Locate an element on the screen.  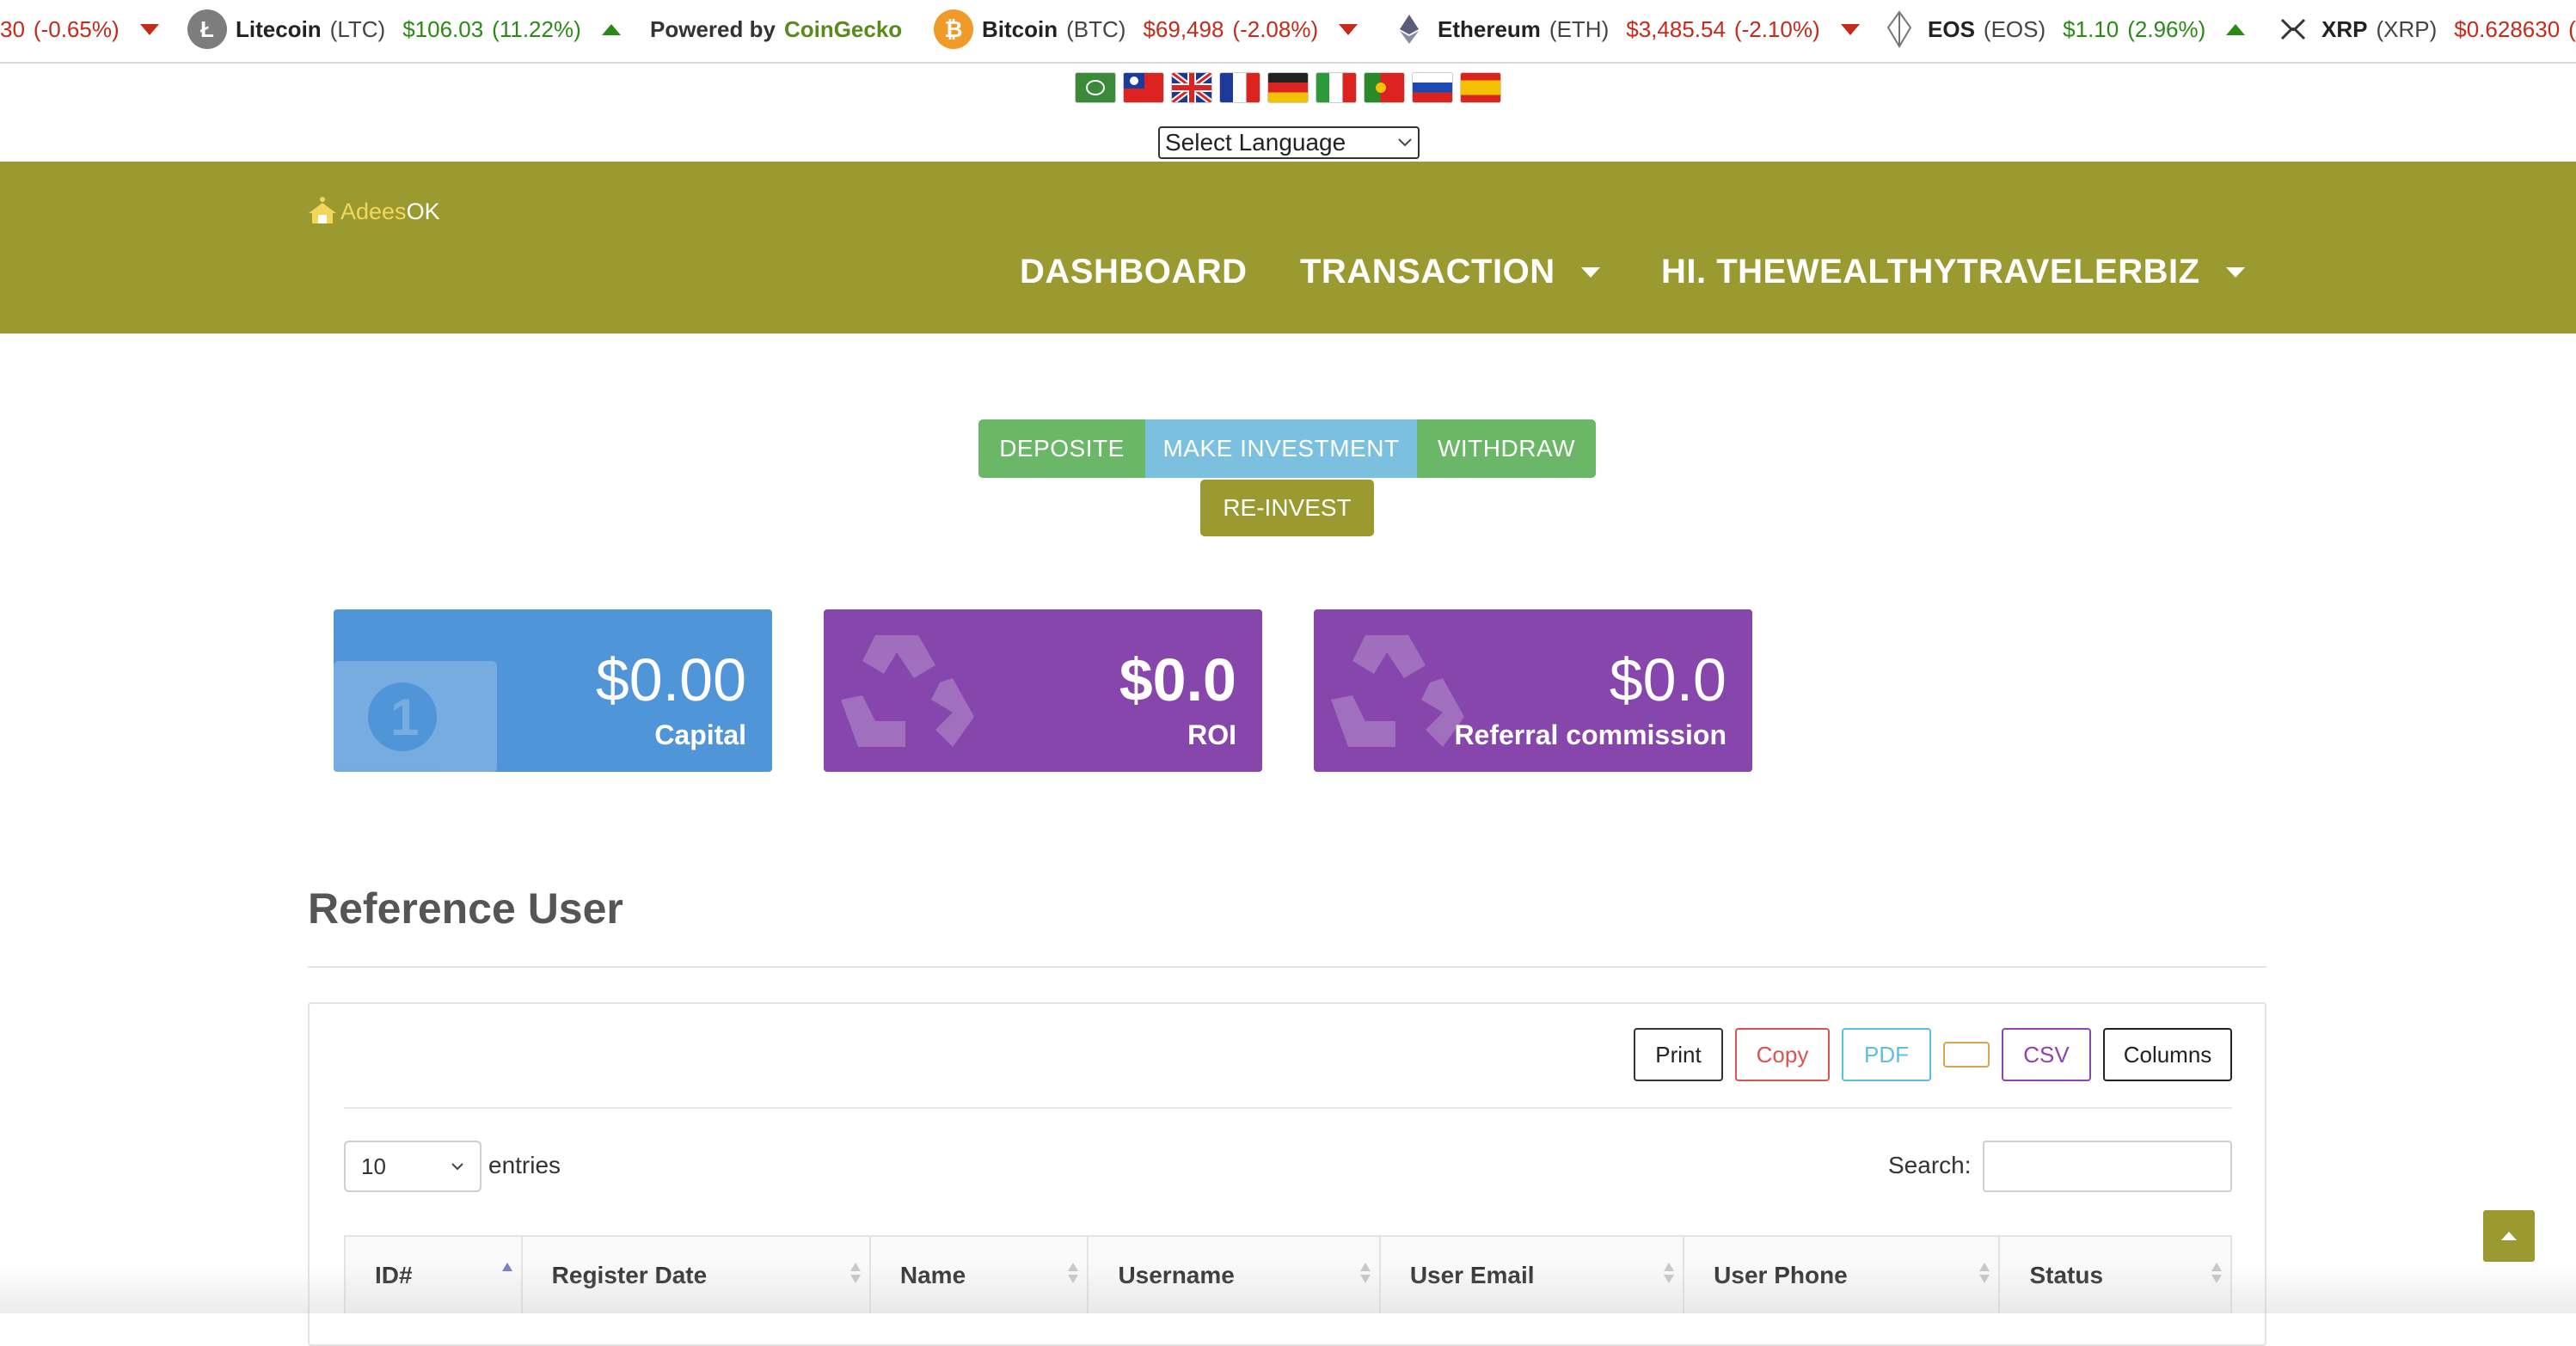
toolbar-divider is located at coordinates (1288, 1108).